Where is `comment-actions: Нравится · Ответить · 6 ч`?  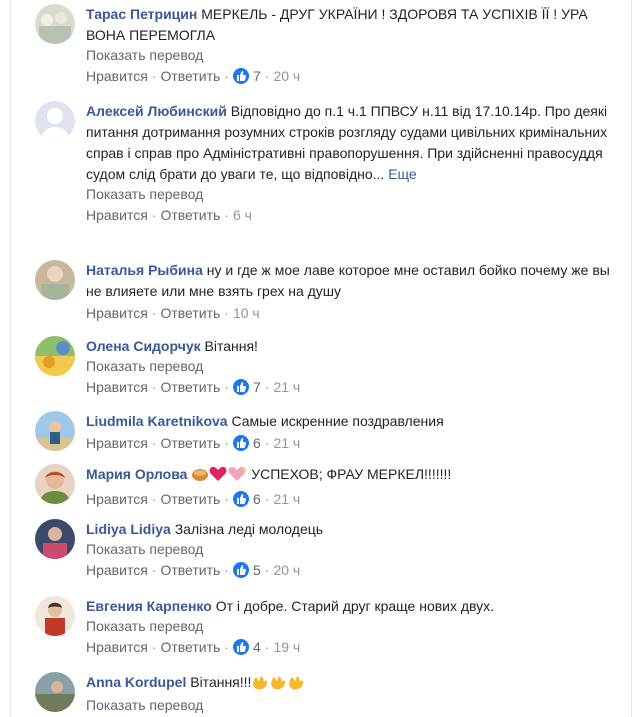
comment-actions: Нравится · Ответить · 6 ч is located at coordinates (169, 215).